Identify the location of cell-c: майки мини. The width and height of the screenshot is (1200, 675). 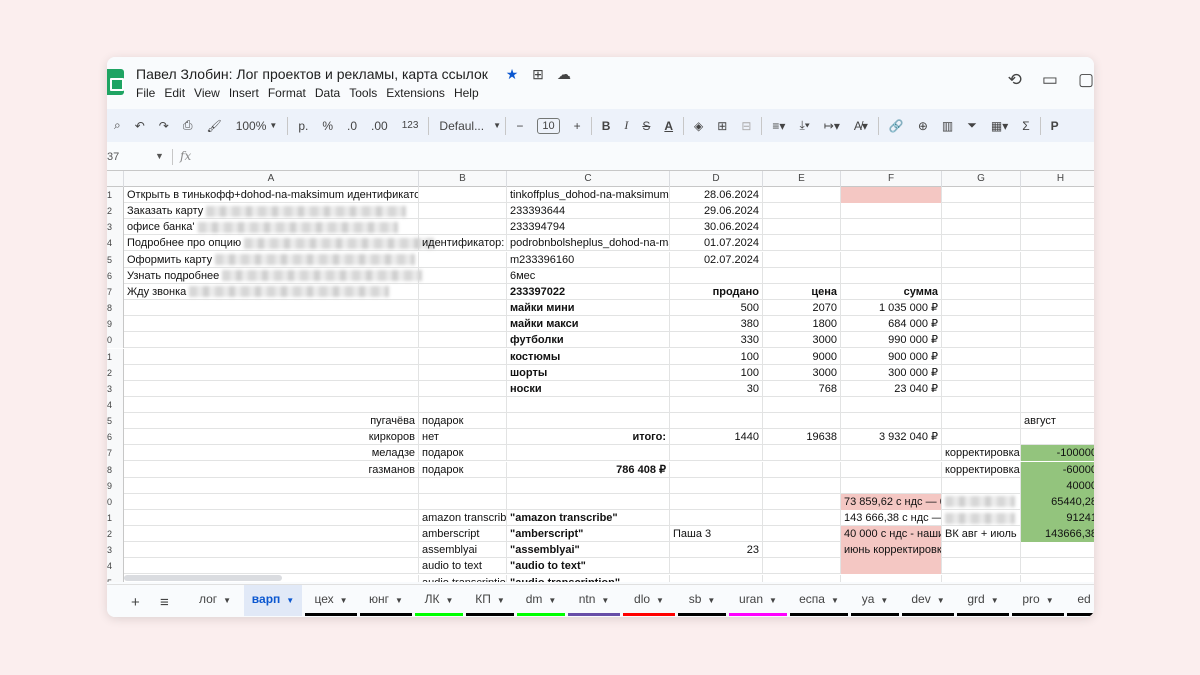
(588, 308).